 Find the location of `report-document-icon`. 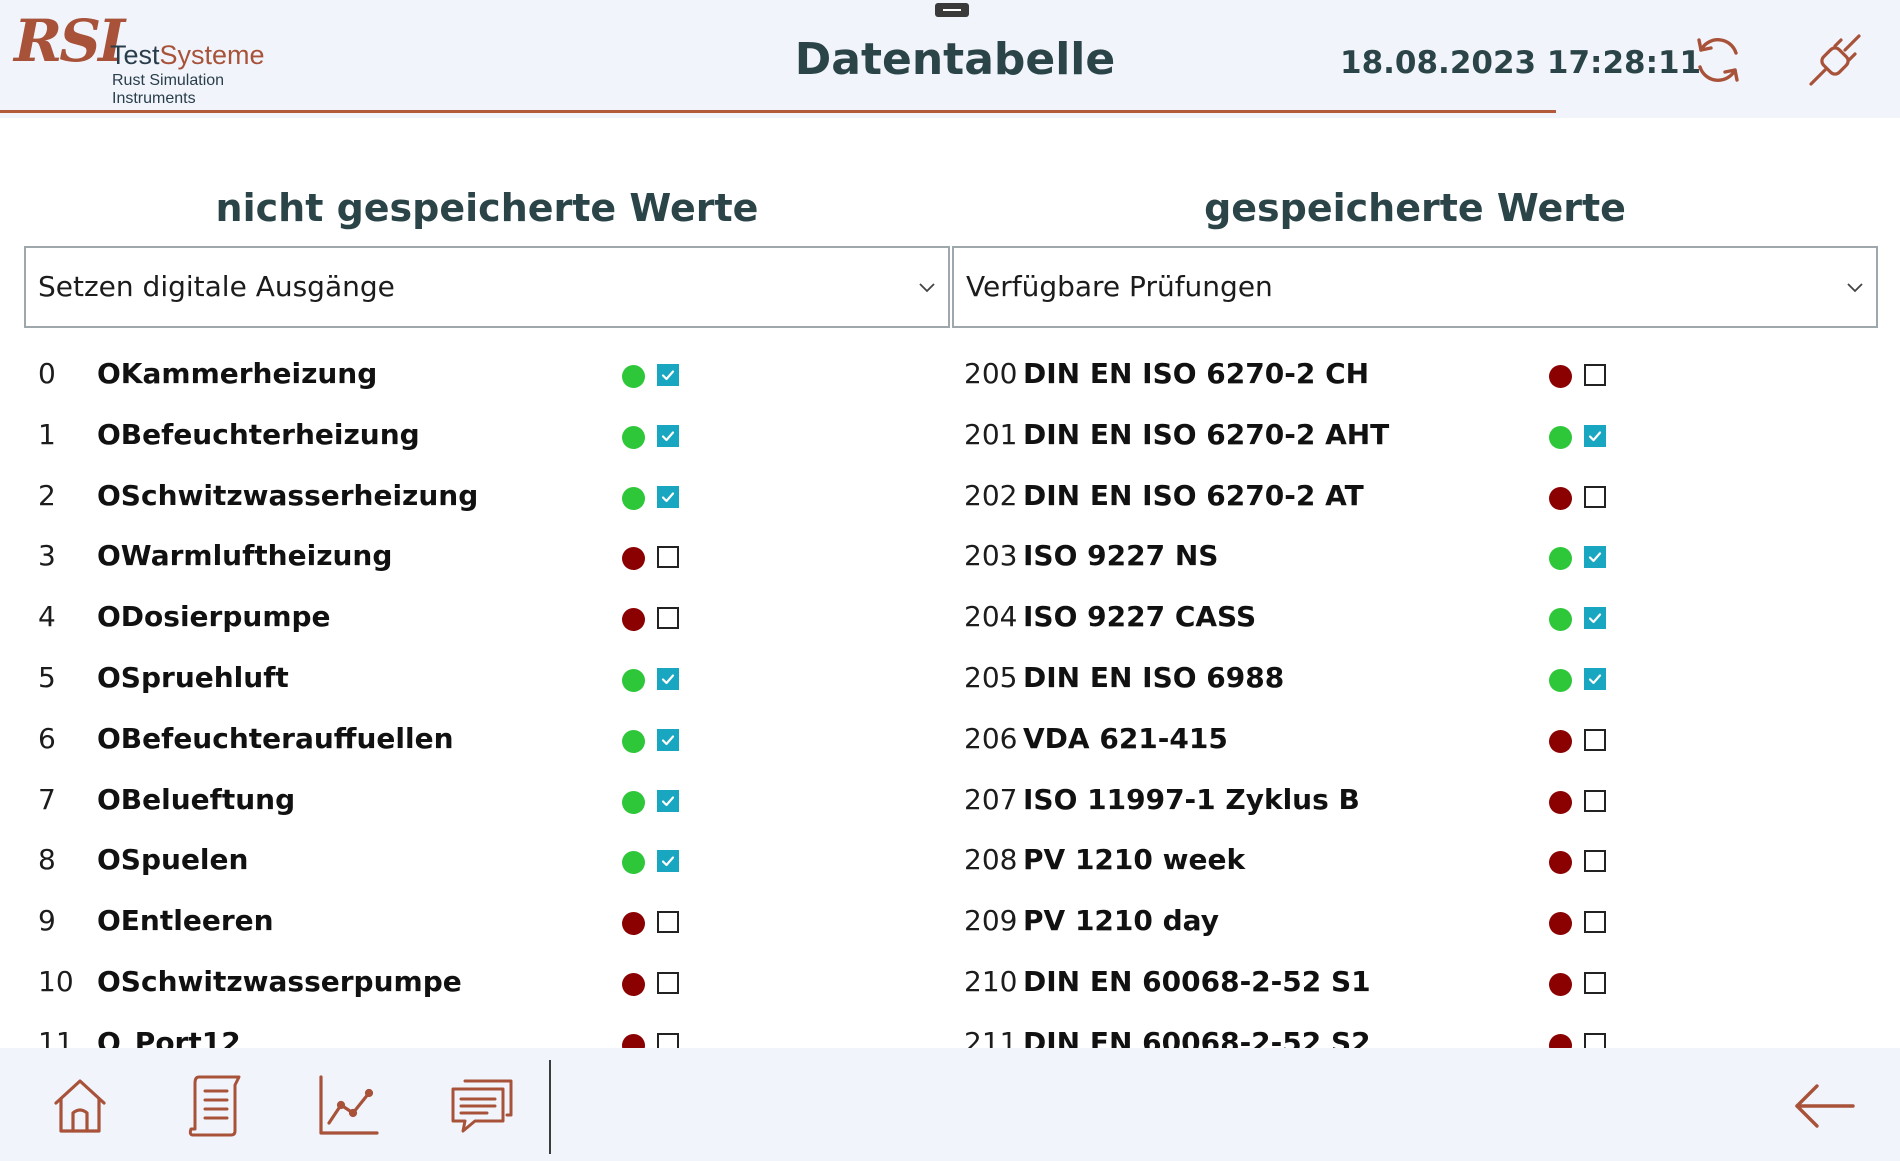

report-document-icon is located at coordinates (214, 1106).